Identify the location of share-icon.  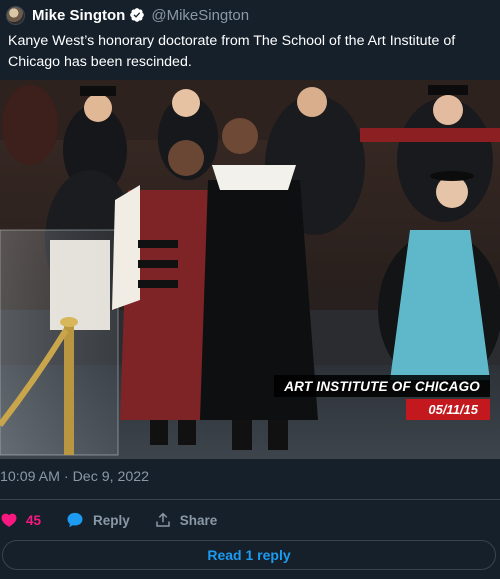
(163, 519).